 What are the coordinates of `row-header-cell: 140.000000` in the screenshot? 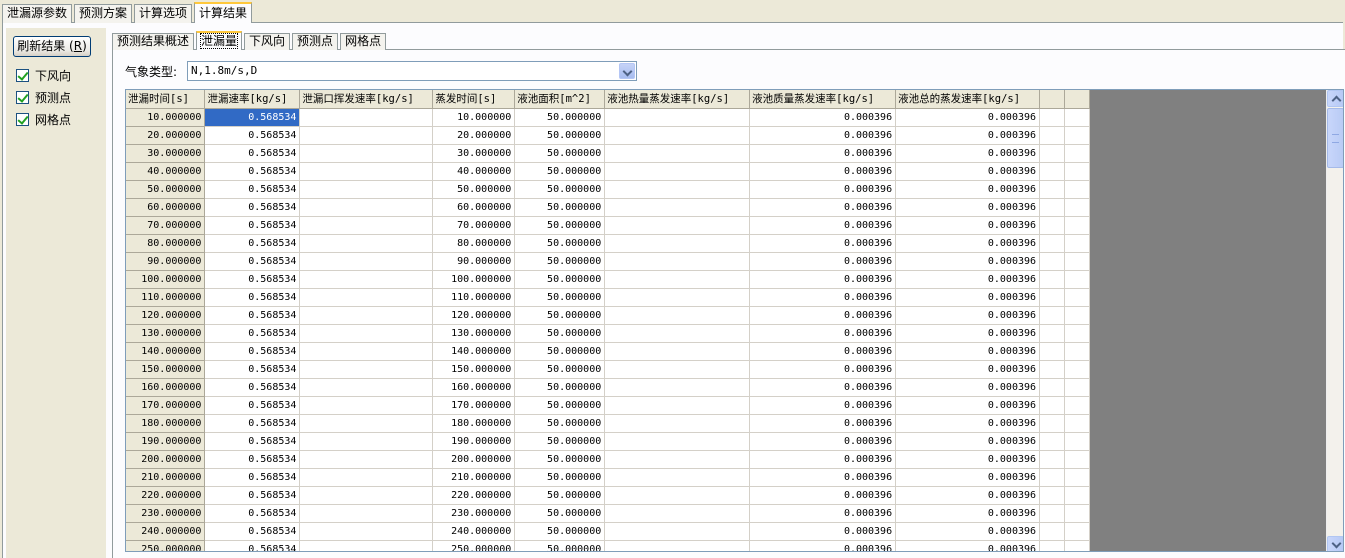 It's located at (166, 351).